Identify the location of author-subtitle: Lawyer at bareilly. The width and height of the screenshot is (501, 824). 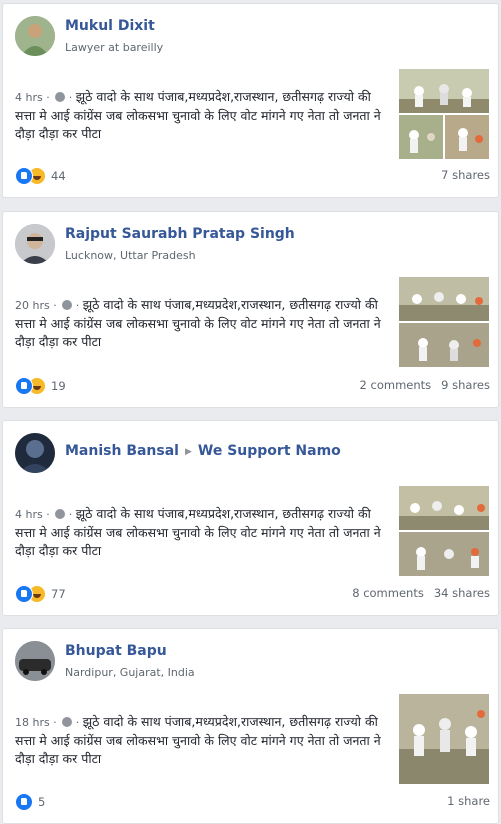
(114, 47).